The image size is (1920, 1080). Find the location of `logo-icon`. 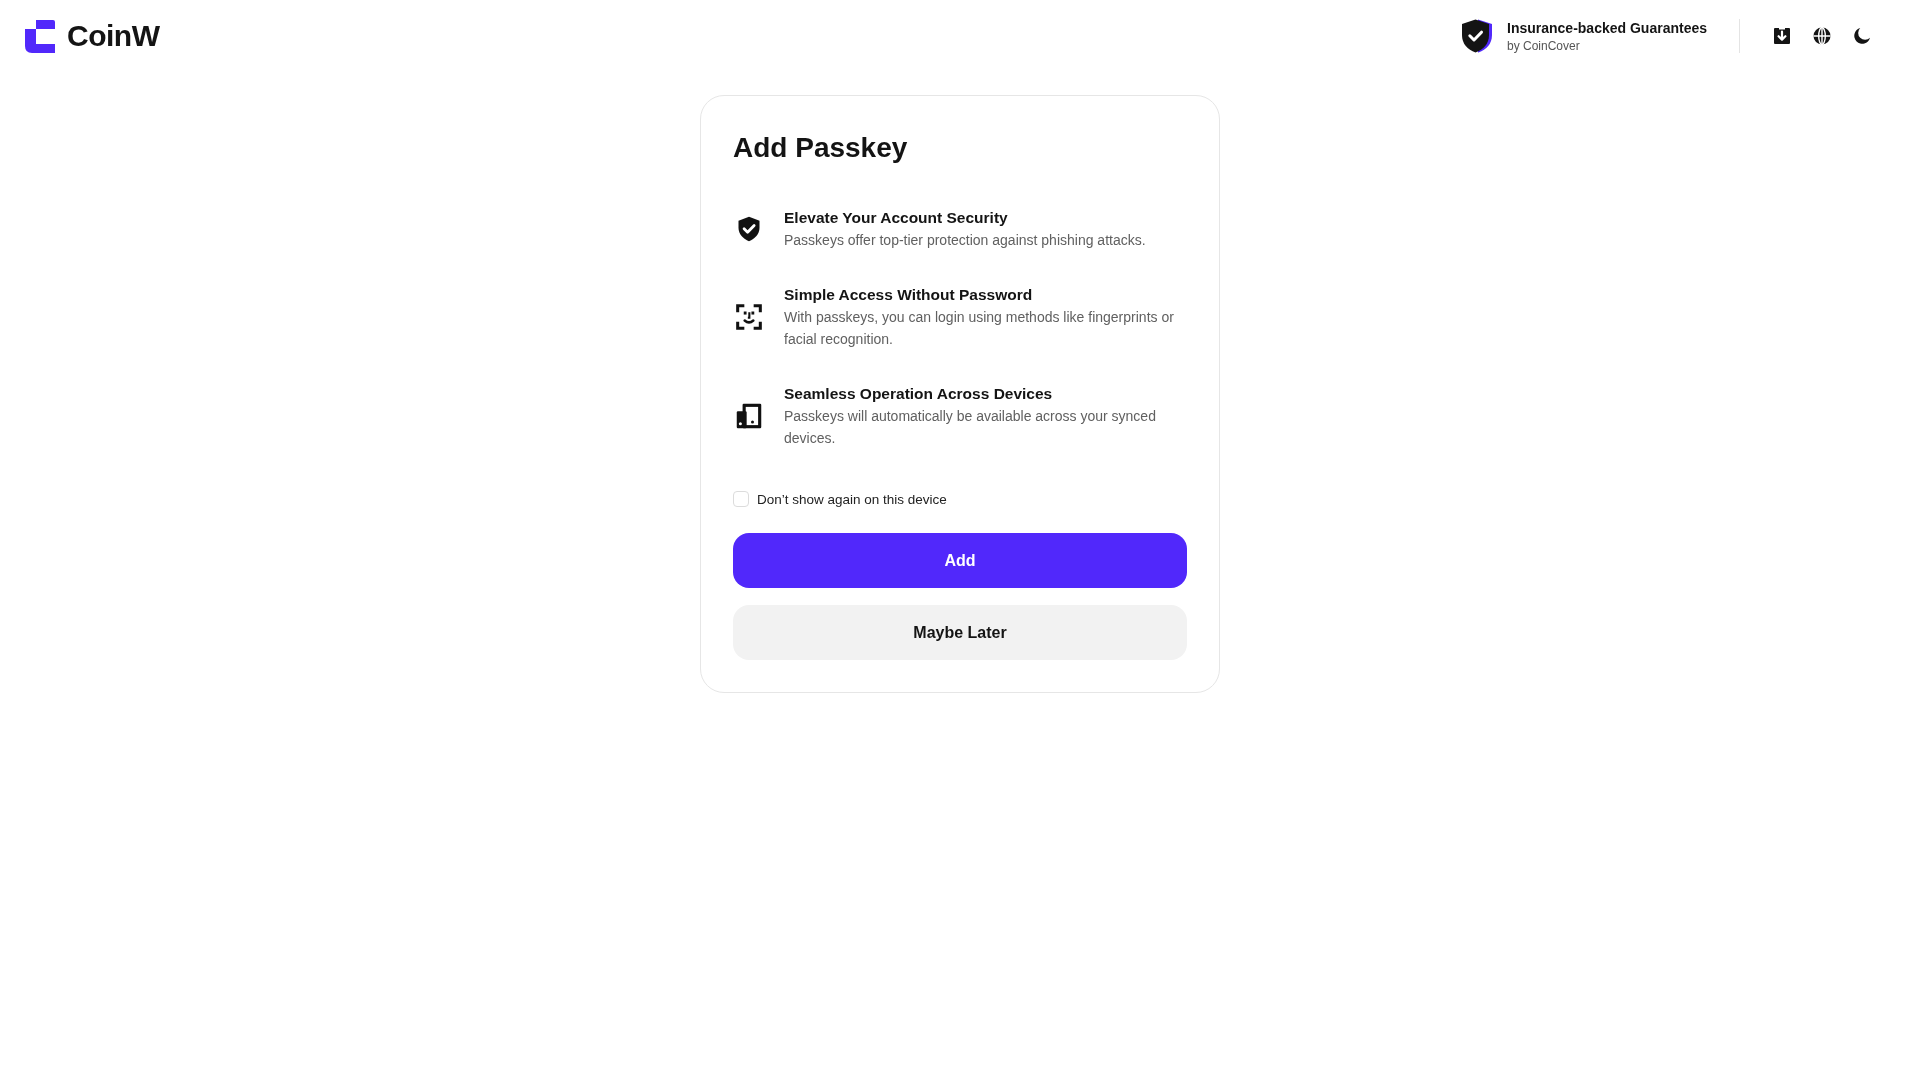

logo-icon is located at coordinates (40, 36).